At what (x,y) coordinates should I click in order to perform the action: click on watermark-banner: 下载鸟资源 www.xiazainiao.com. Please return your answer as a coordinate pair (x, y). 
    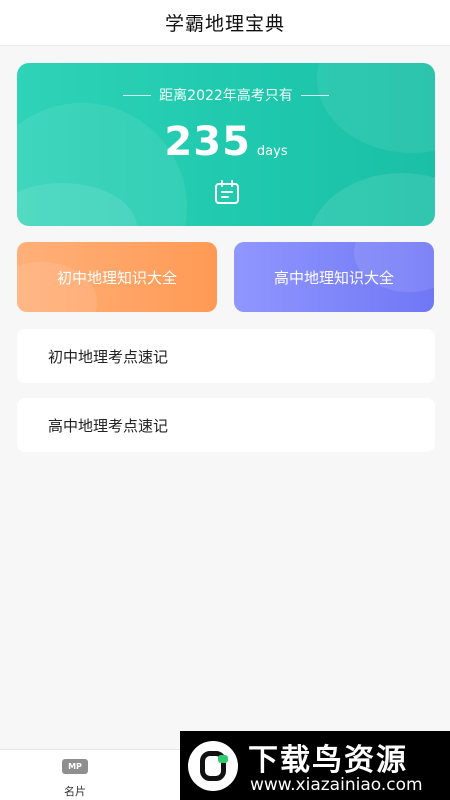
    Looking at the image, I should click on (315, 765).